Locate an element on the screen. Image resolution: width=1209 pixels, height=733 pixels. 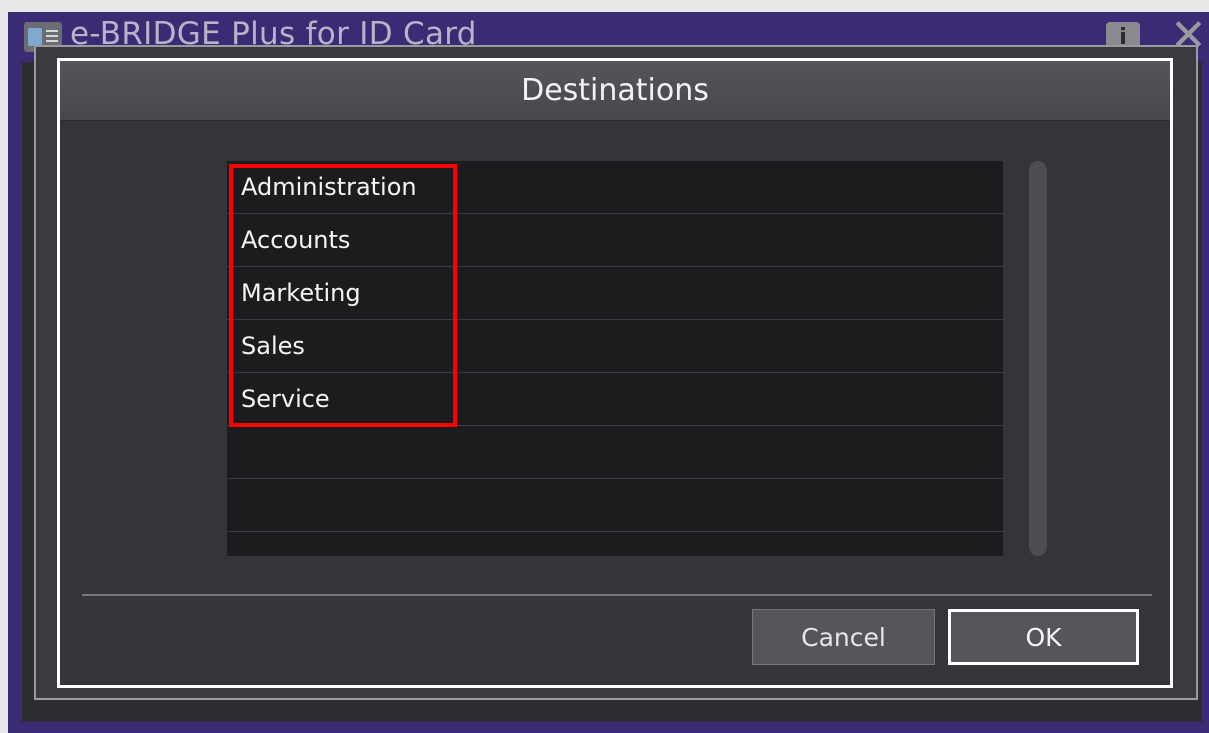
list-item-label: Sales is located at coordinates (273, 346).